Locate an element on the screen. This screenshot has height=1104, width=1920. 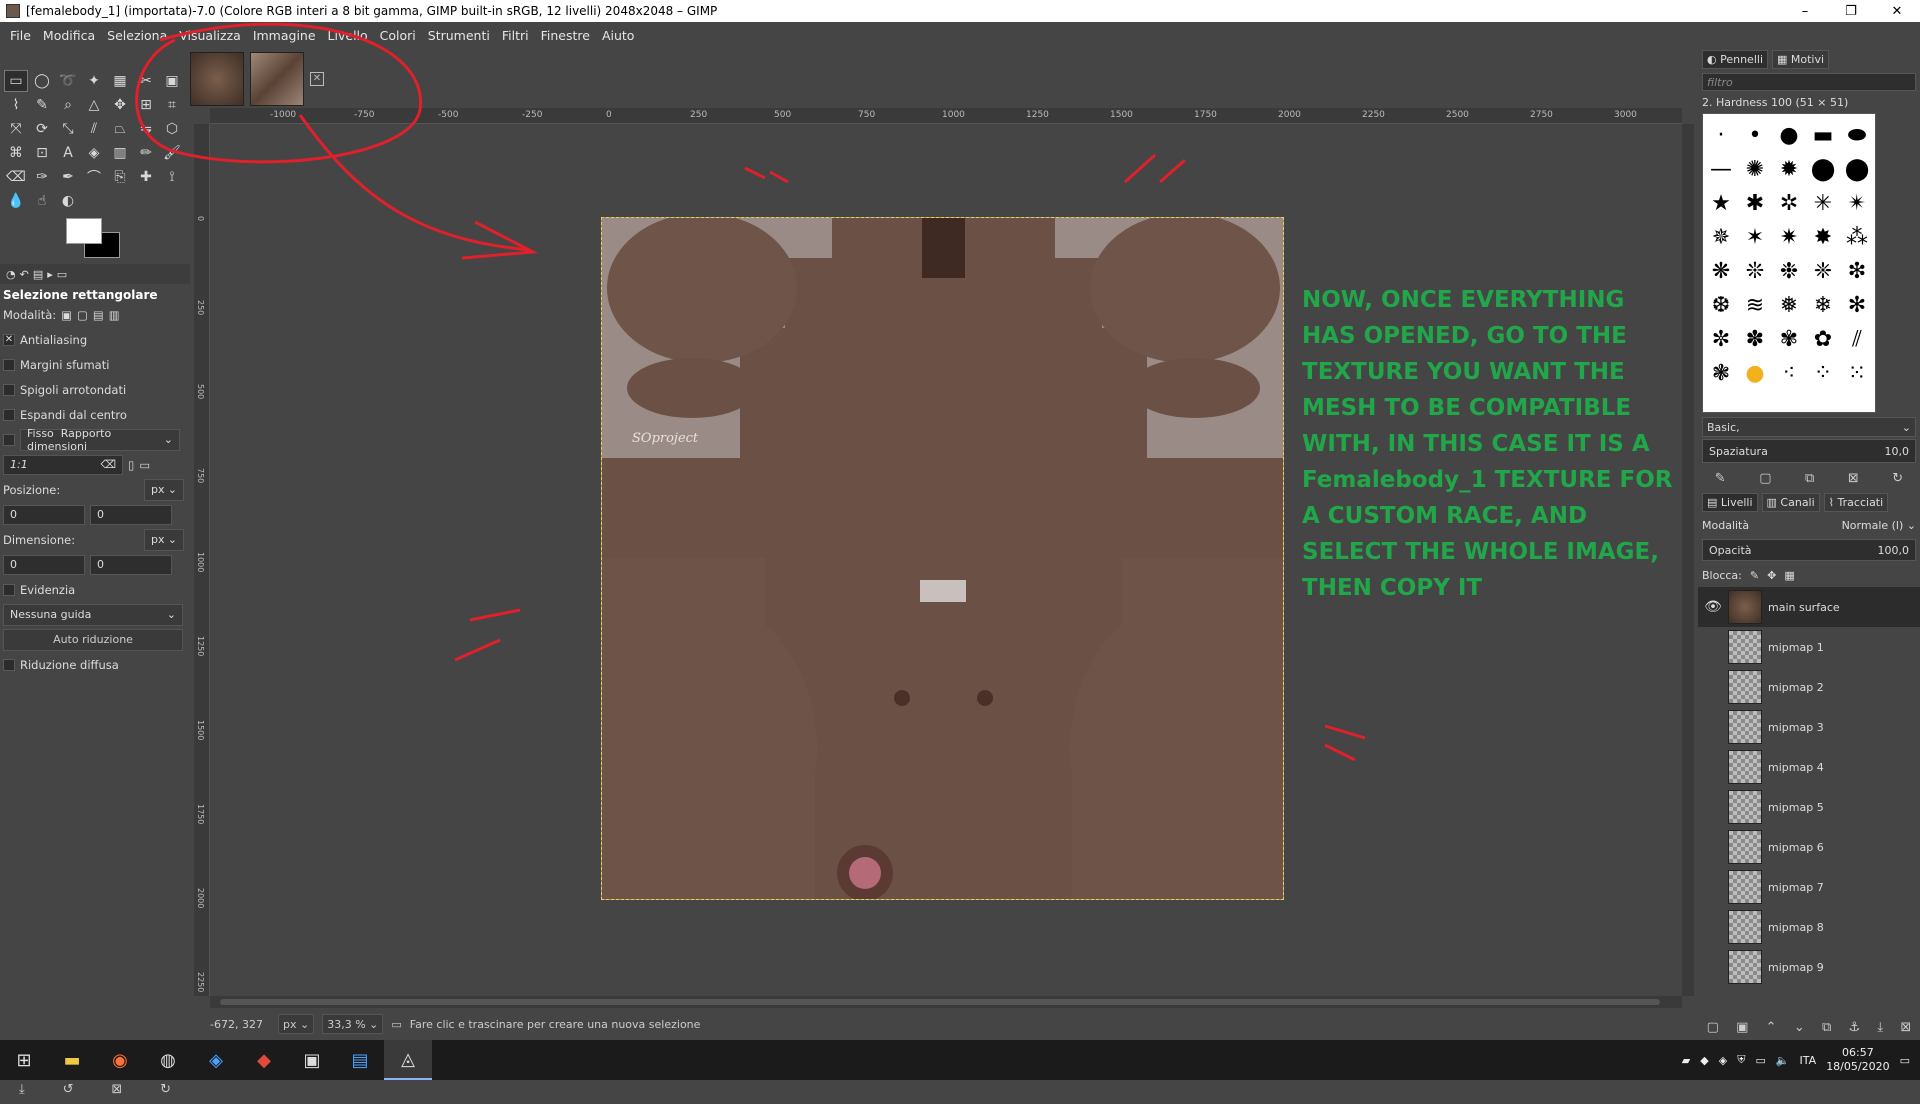
lock-position-icon: ✥ is located at coordinates (1771, 575).